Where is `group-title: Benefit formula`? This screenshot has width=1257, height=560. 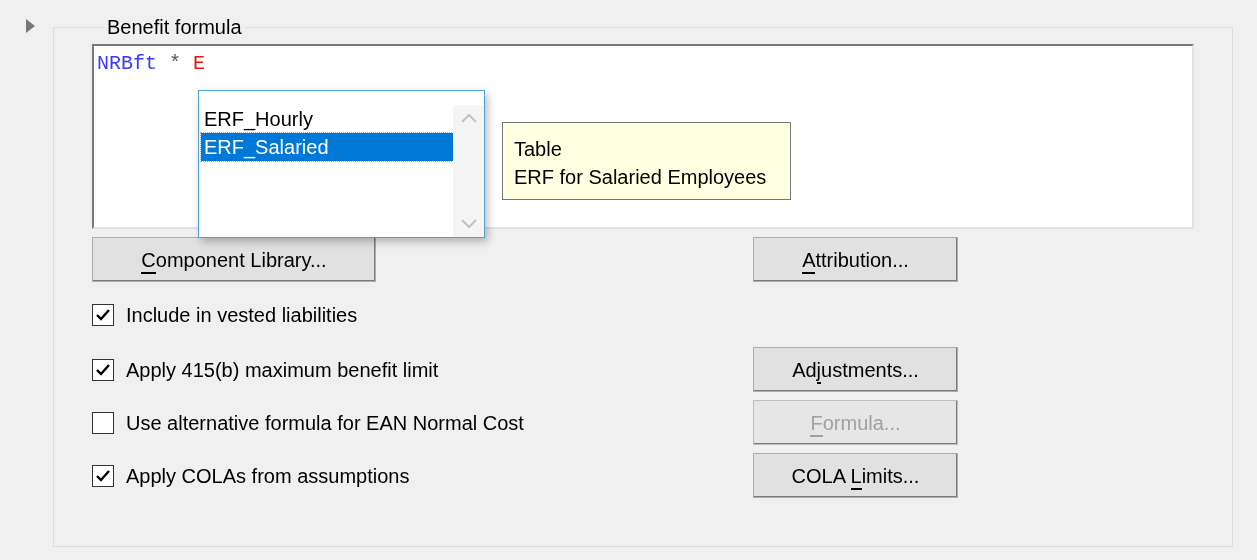 group-title: Benefit formula is located at coordinates (174, 27).